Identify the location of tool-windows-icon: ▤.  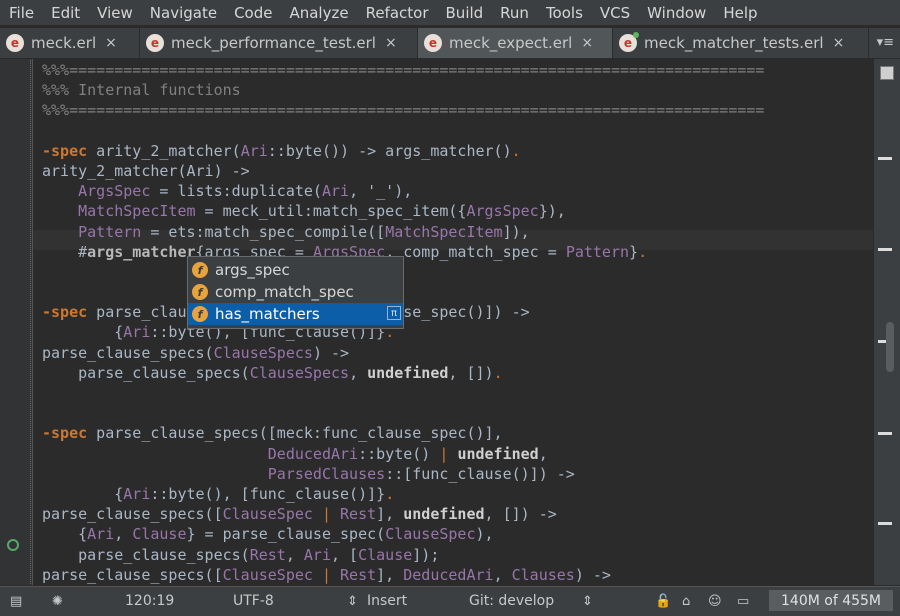
(16, 601).